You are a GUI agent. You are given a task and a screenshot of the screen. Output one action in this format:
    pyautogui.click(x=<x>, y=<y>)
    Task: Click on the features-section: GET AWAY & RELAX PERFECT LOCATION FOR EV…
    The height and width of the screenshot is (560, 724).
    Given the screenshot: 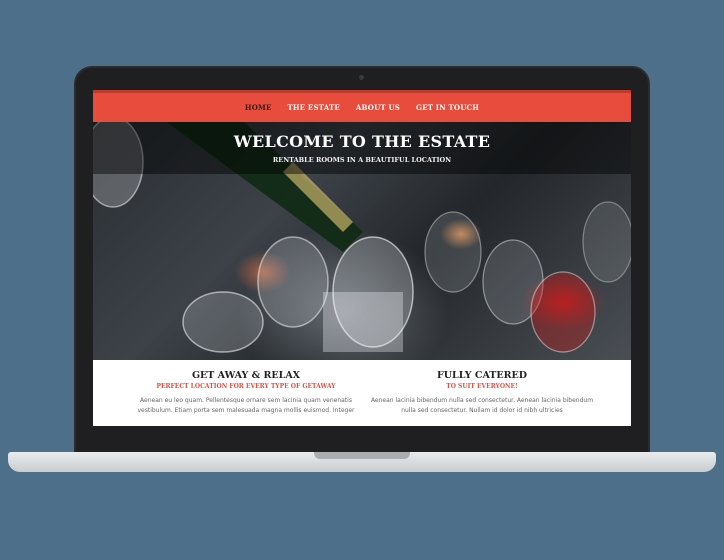 What is the action you would take?
    pyautogui.click(x=362, y=393)
    